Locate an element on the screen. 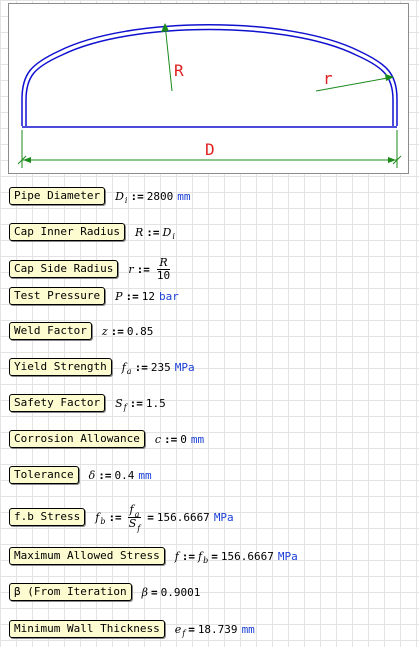 Image resolution: width=419 pixels, height=647 pixels. var-name: e is located at coordinates (178, 629).